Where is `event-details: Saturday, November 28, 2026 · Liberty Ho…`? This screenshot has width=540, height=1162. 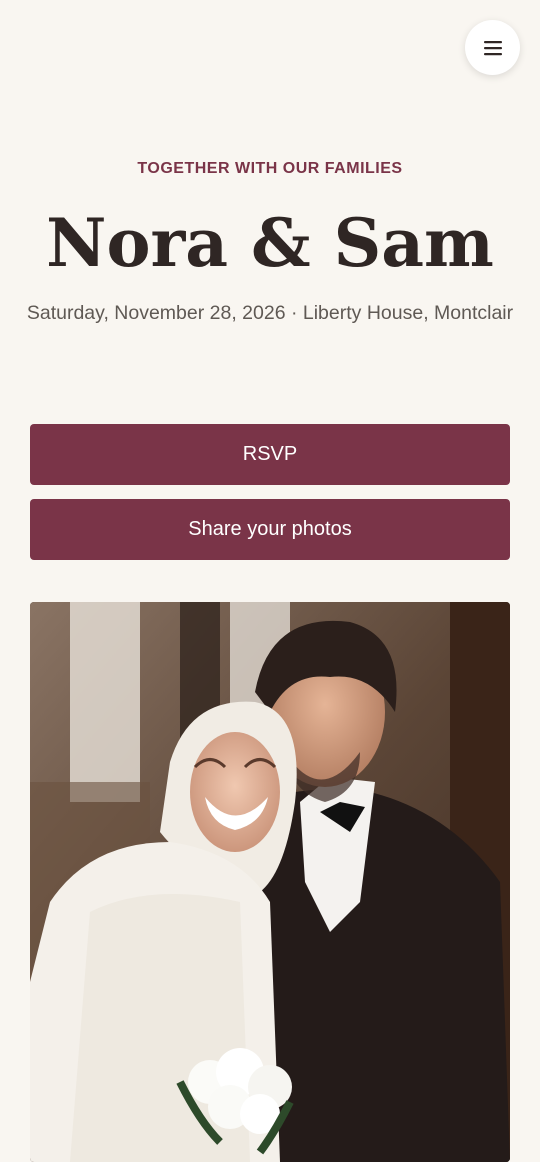 event-details: Saturday, November 28, 2026 · Liberty Ho… is located at coordinates (270, 313).